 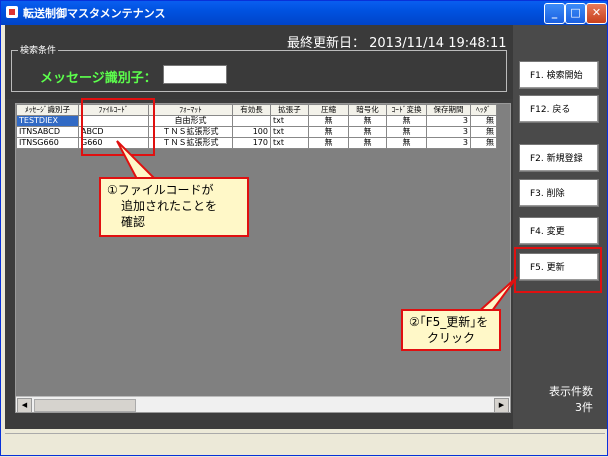 What do you see at coordinates (160, 190) in the screenshot?
I see `callout-one-line1: ①ファイルコードが` at bounding box center [160, 190].